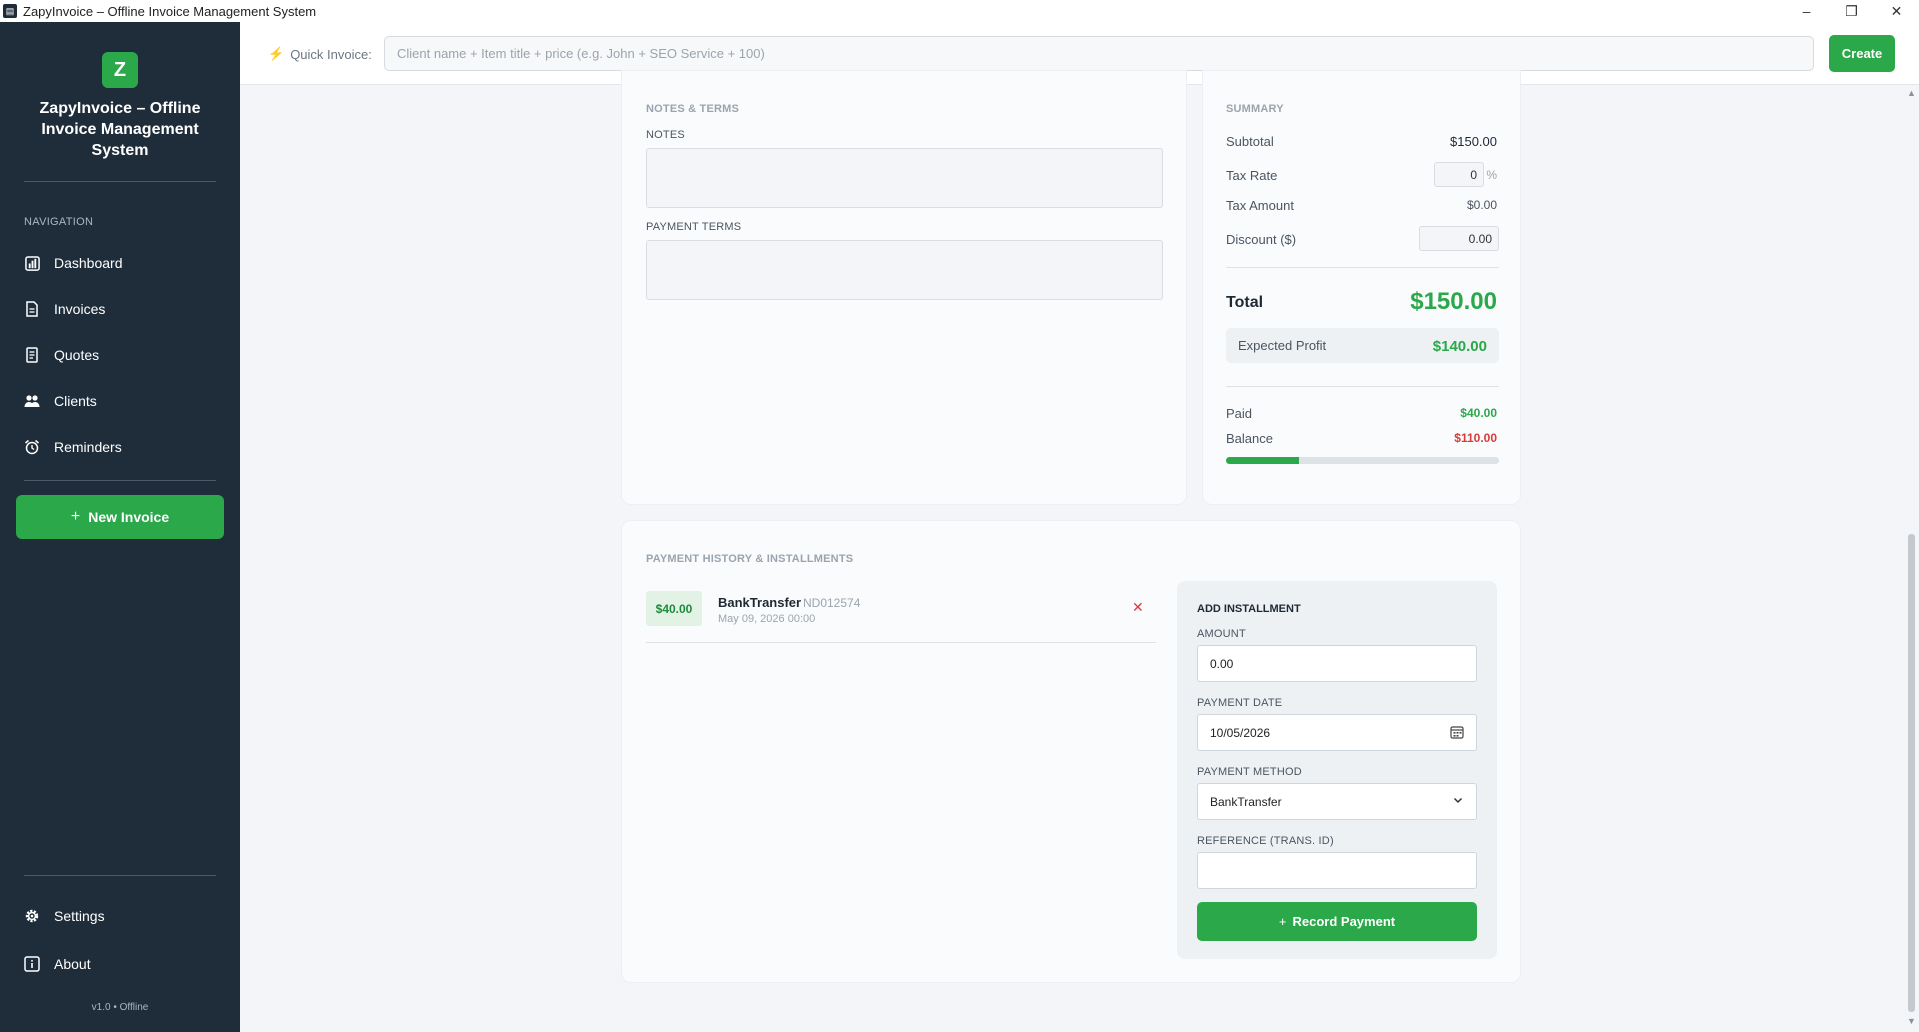 The height and width of the screenshot is (1032, 1919). What do you see at coordinates (32, 964) in the screenshot?
I see `info-icon` at bounding box center [32, 964].